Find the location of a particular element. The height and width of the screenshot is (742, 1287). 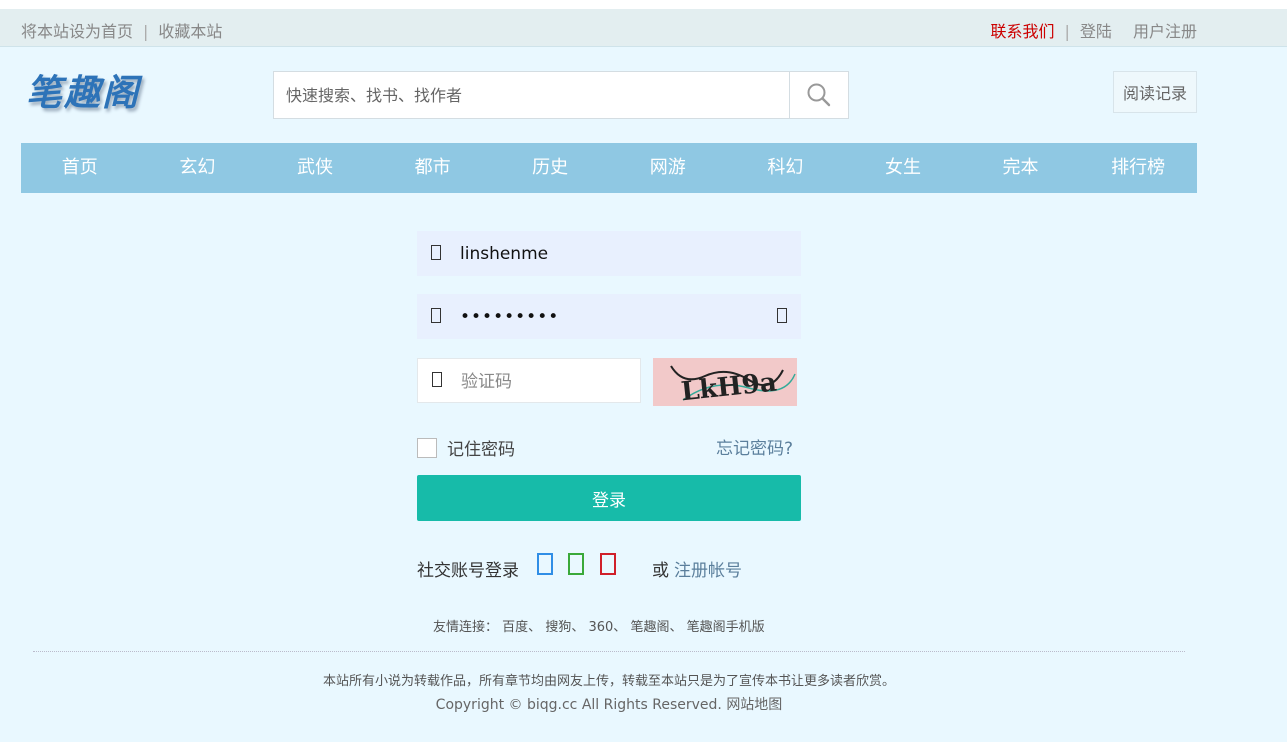

friend-link-sogou: 搜狗 is located at coordinates (558, 627).